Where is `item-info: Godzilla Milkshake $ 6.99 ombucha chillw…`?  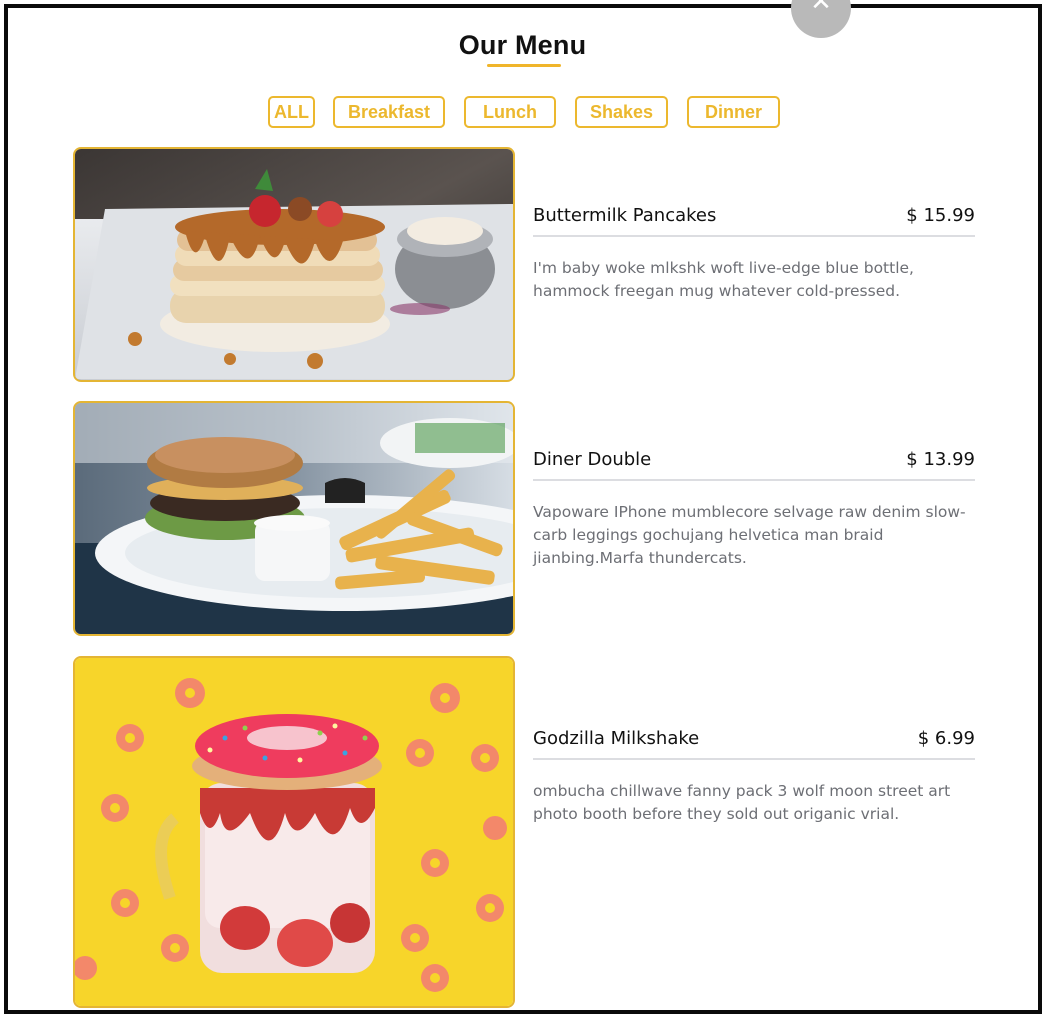 item-info: Godzilla Milkshake $ 6.99 ombucha chillw… is located at coordinates (754, 777).